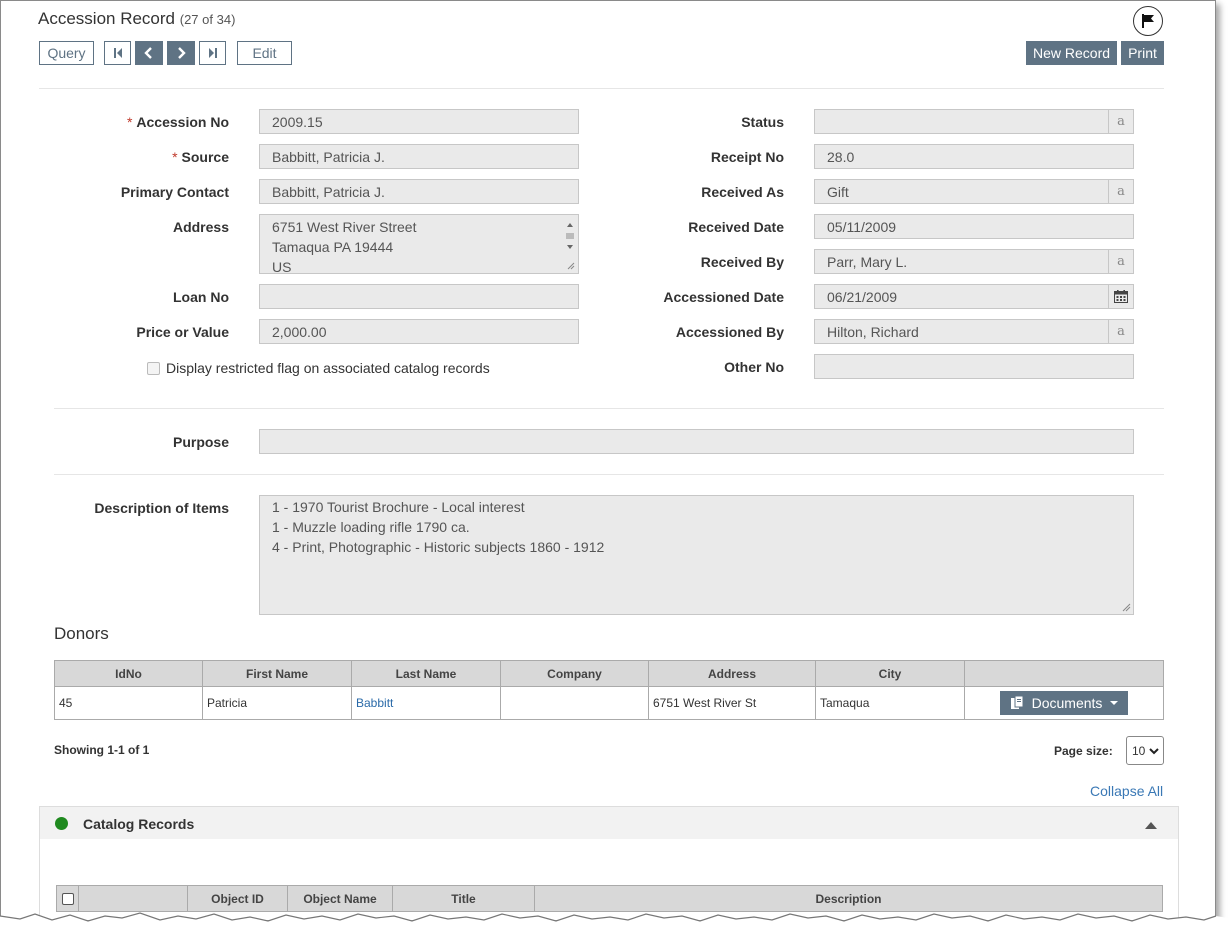  What do you see at coordinates (207, 19) in the screenshot?
I see `record-count: (27 of 34)` at bounding box center [207, 19].